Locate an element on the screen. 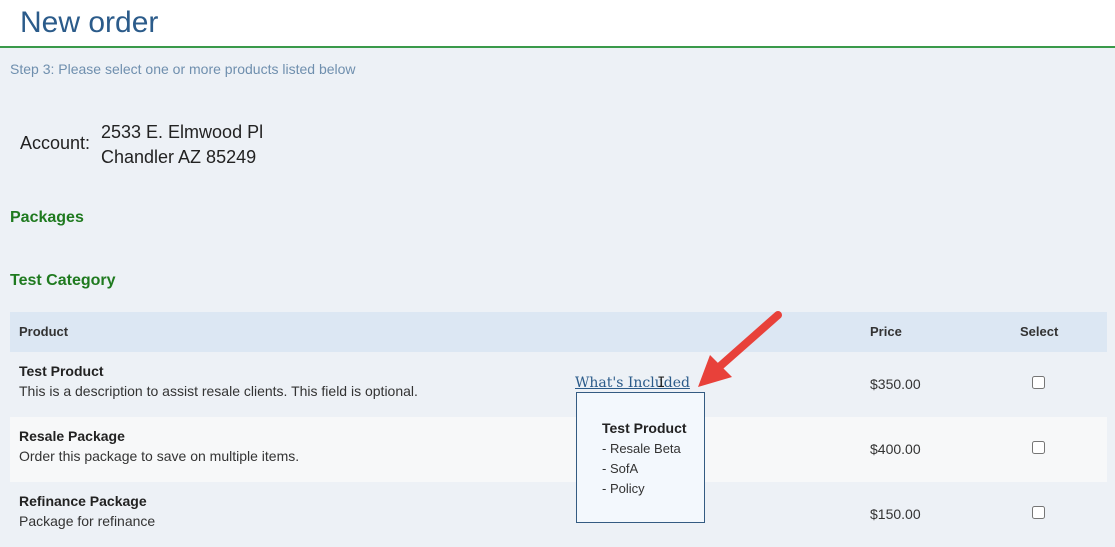 The width and height of the screenshot is (1115, 547). product-name: Resale Package is located at coordinates (72, 436).